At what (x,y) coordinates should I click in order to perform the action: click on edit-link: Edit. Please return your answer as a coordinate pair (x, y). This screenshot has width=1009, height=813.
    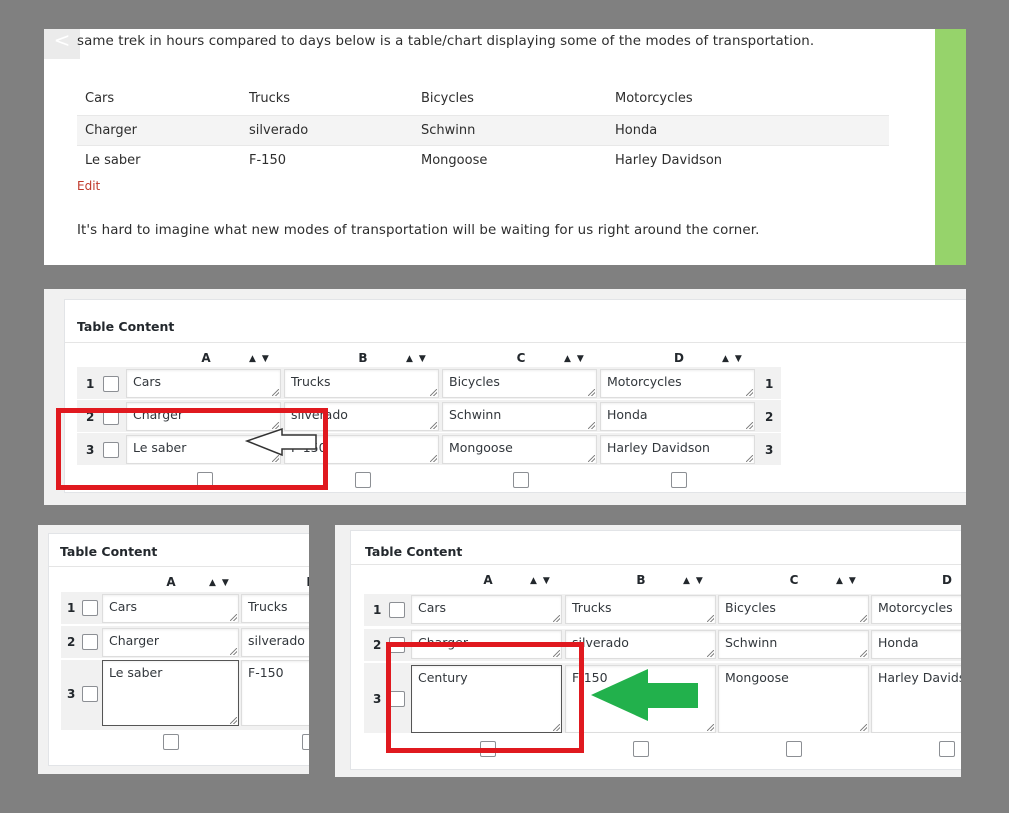
    Looking at the image, I should click on (88, 186).